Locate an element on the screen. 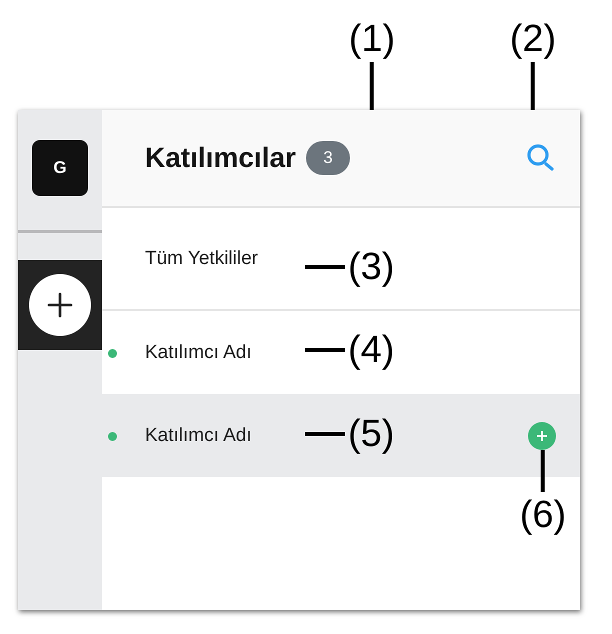 This screenshot has height=634, width=612. callout-label: (4) is located at coordinates (371, 350).